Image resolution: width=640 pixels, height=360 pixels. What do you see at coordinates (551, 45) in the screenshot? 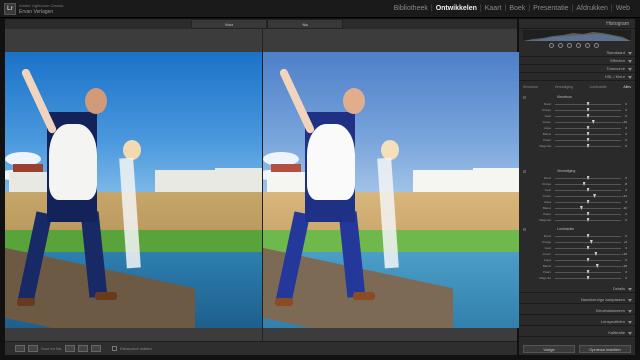
I see `crop-tool-icon` at bounding box center [551, 45].